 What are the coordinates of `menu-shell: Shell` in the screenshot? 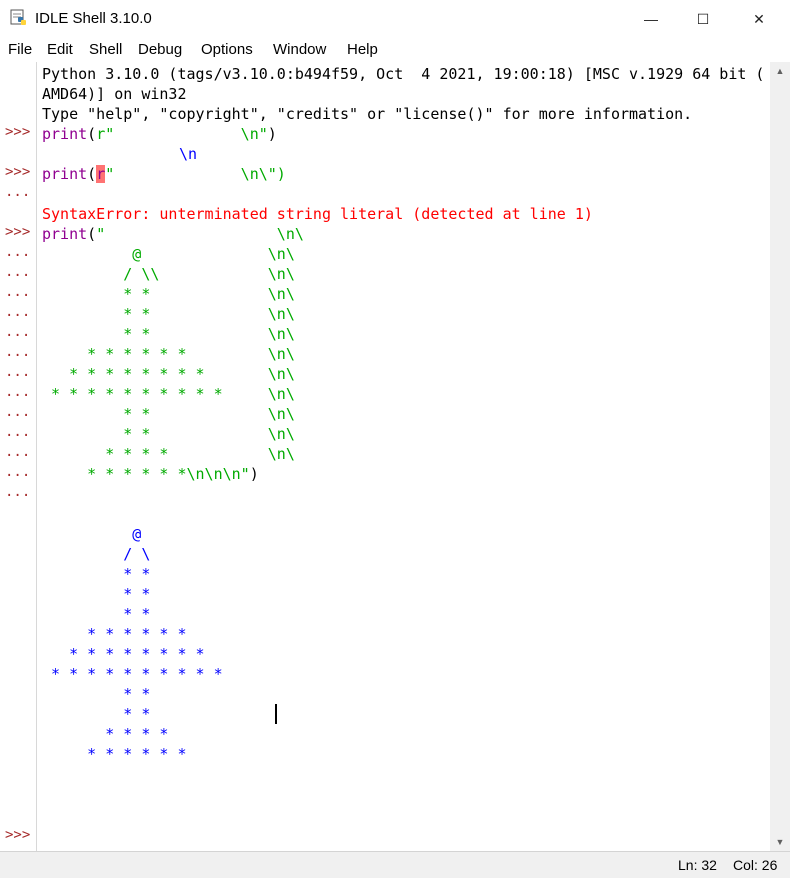 It's located at (105, 49).